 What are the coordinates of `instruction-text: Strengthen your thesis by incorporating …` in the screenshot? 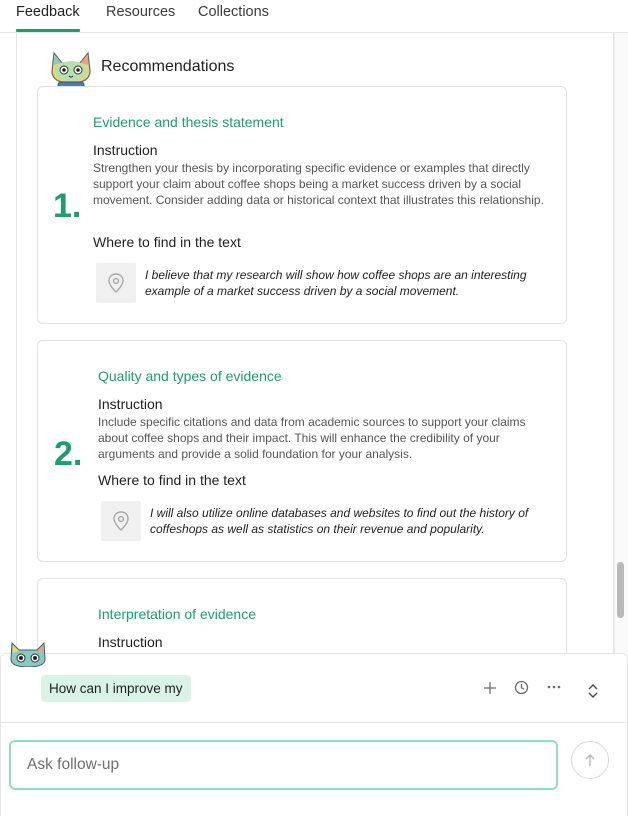 It's located at (318, 184).